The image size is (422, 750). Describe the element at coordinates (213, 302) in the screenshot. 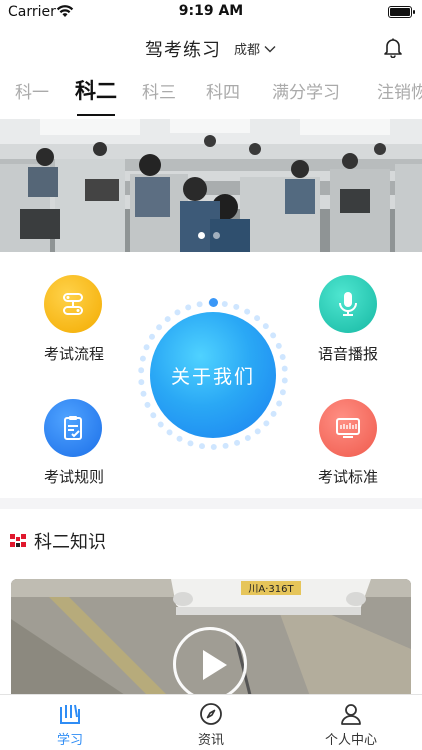

I see `about-dot` at that location.